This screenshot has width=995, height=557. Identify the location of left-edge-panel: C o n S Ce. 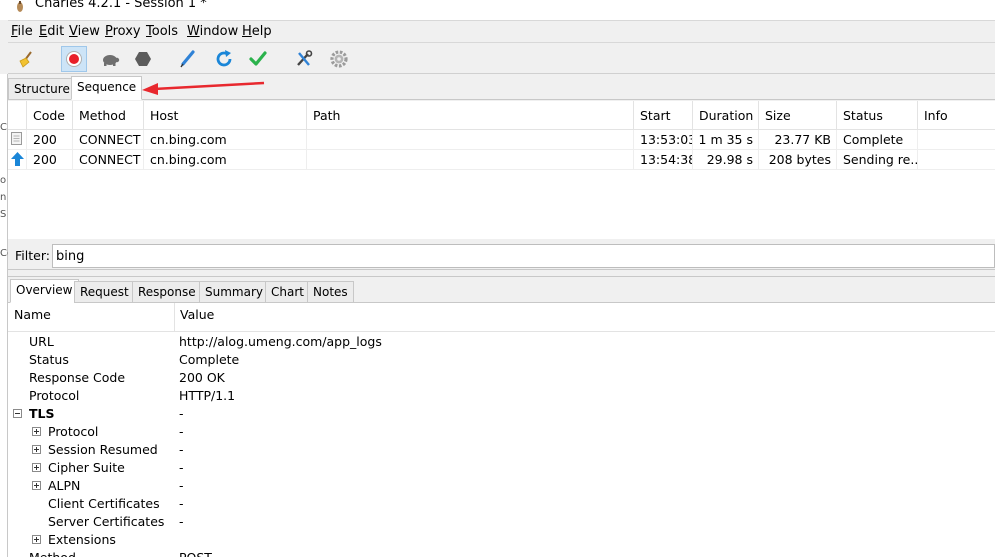
(6, 315).